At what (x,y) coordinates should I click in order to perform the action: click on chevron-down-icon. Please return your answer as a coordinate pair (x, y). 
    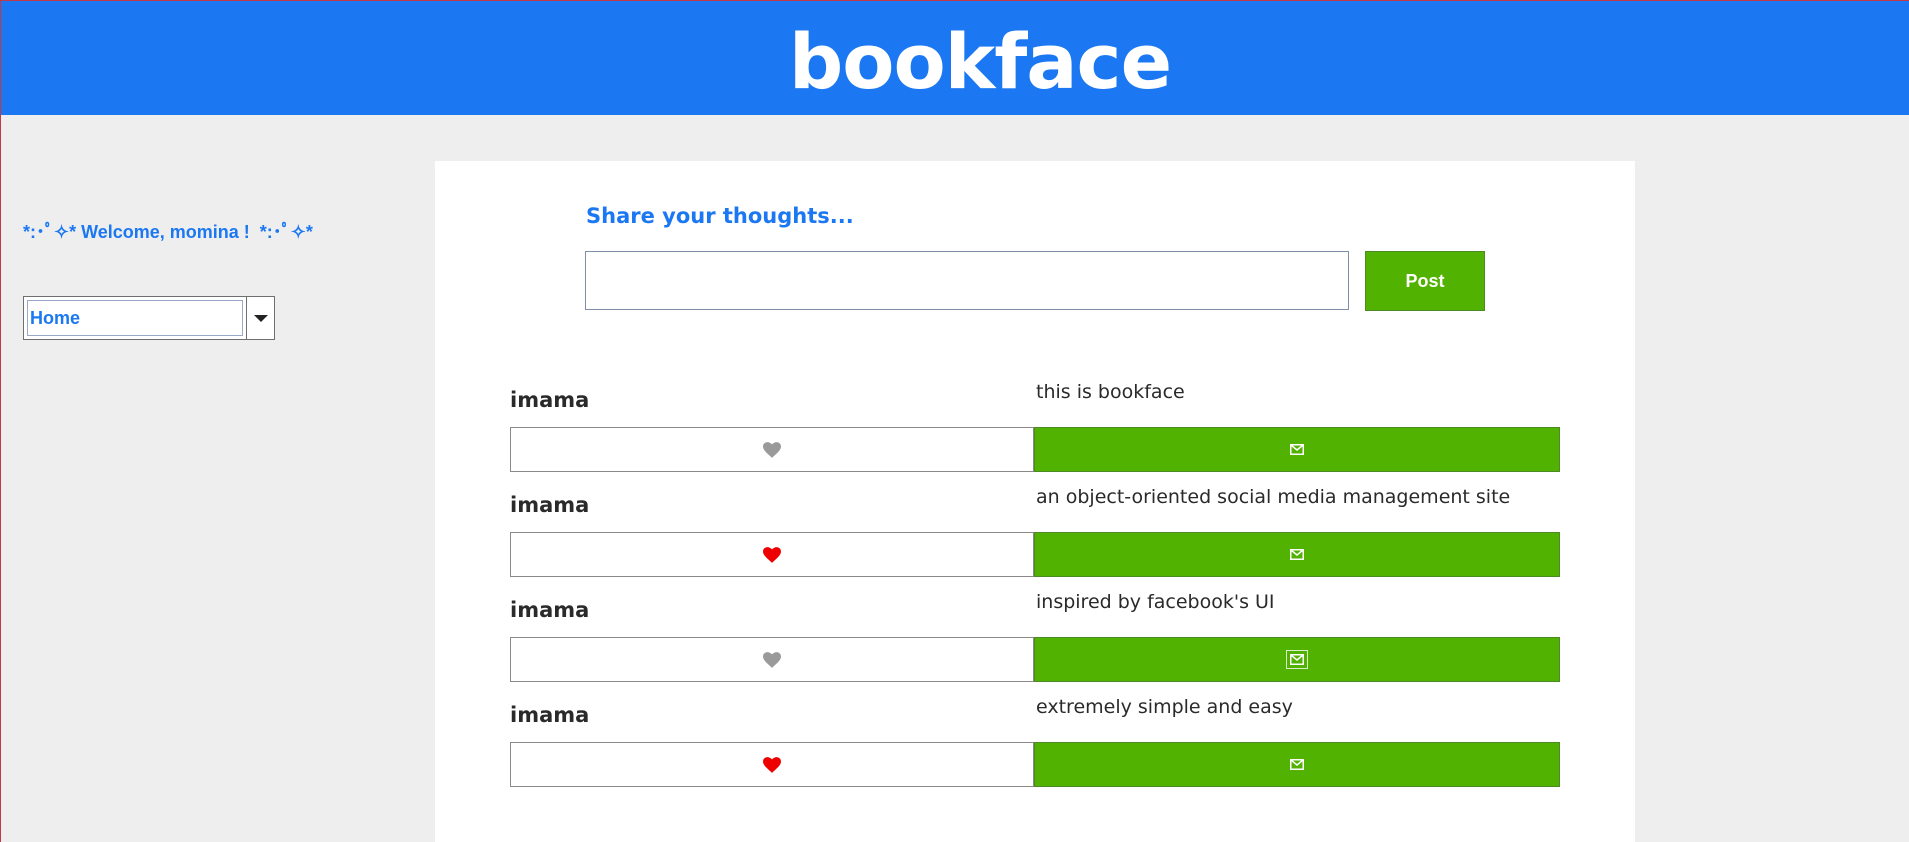
    Looking at the image, I should click on (260, 318).